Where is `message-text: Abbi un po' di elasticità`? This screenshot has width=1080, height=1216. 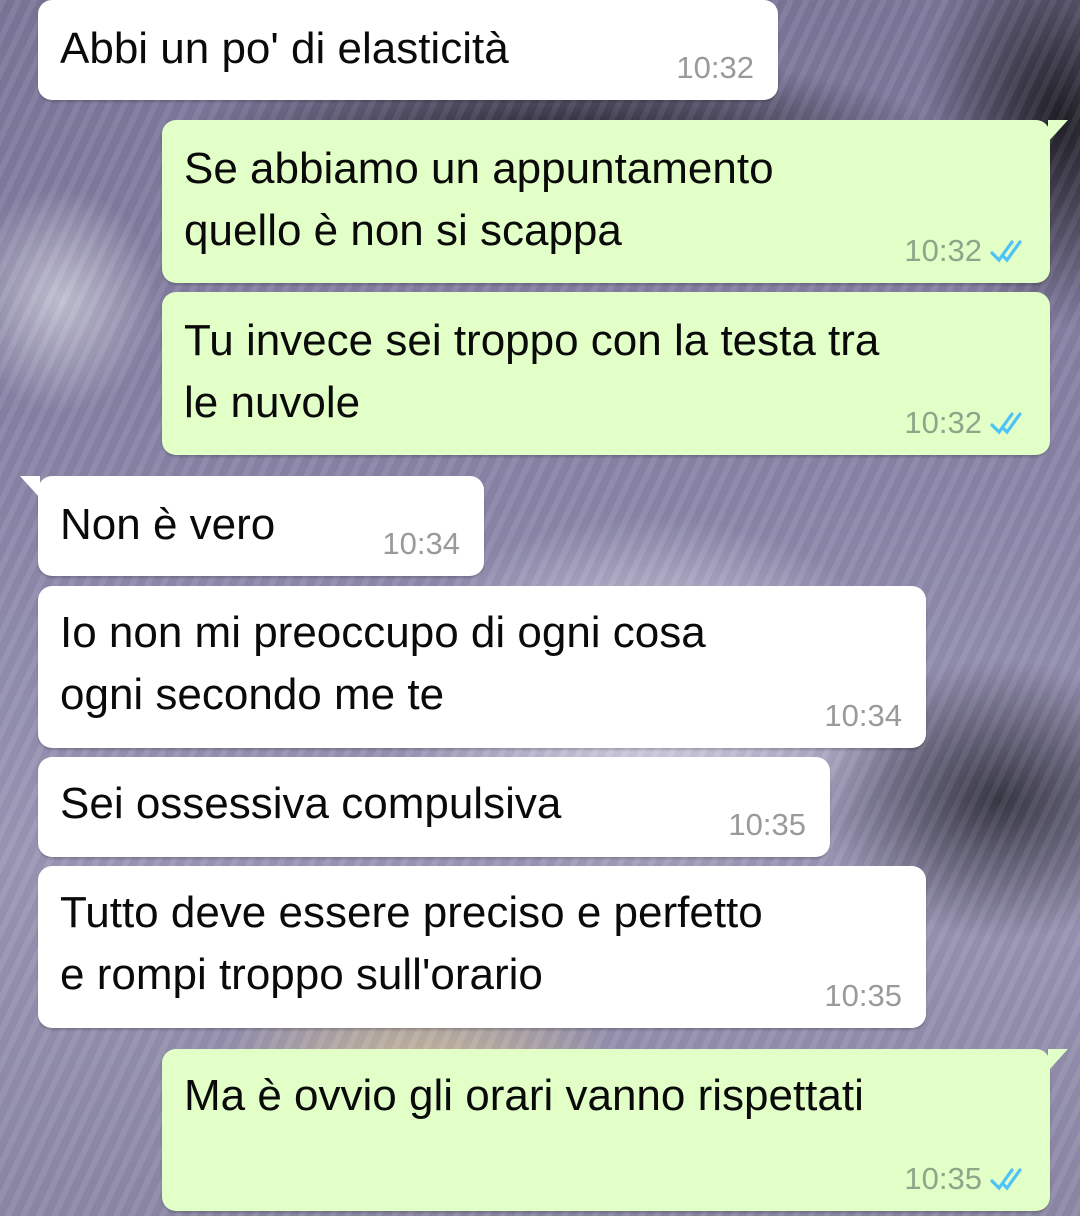
message-text: Abbi un po' di elasticità is located at coordinates (408, 49).